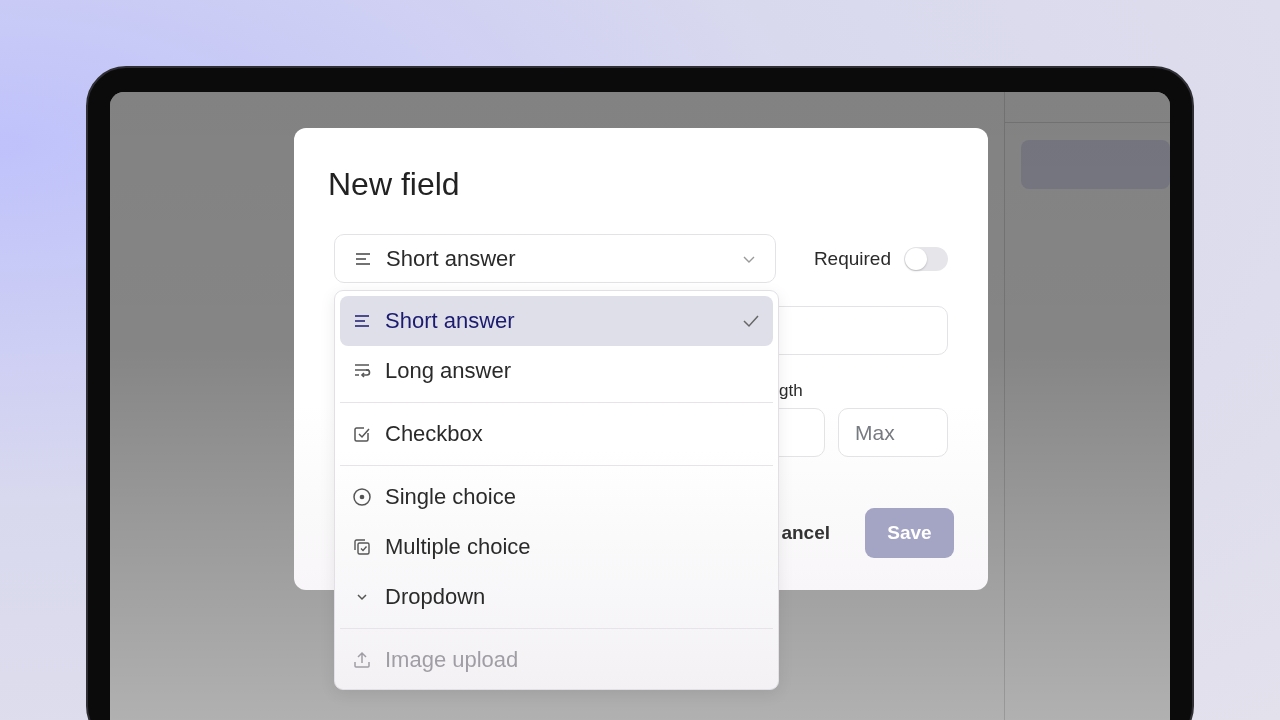 Image resolution: width=1280 pixels, height=720 pixels. I want to click on menu-item: Long answer, so click(556, 371).